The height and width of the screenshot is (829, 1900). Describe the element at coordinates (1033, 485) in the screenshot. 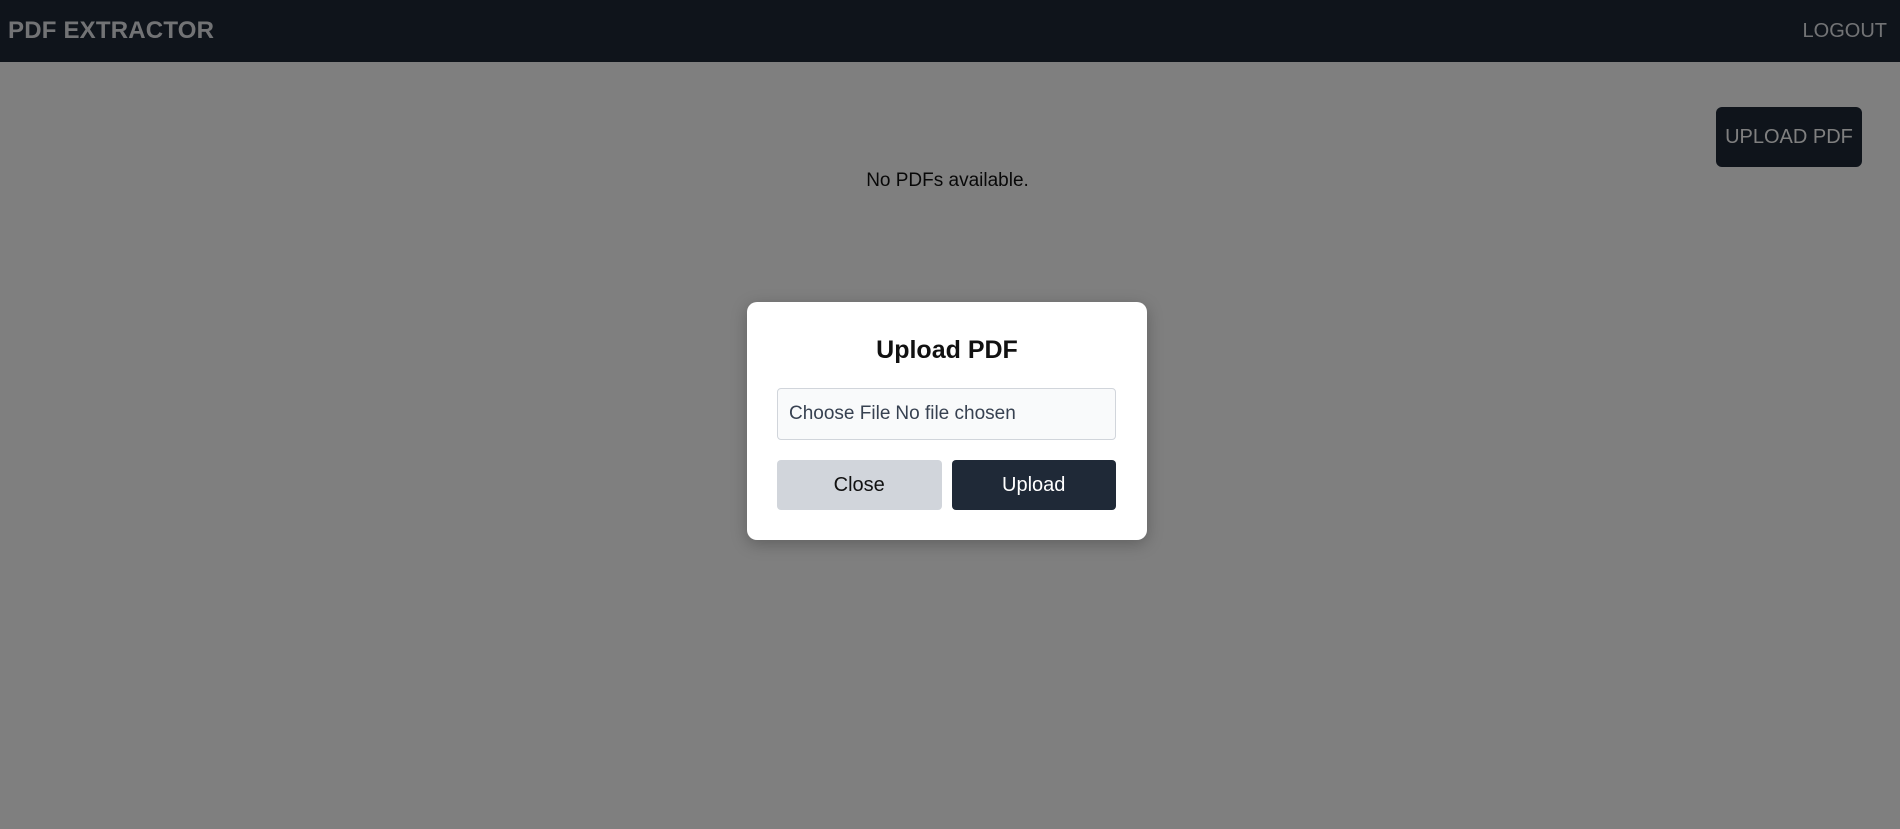

I see `upload-button: Upload` at that location.